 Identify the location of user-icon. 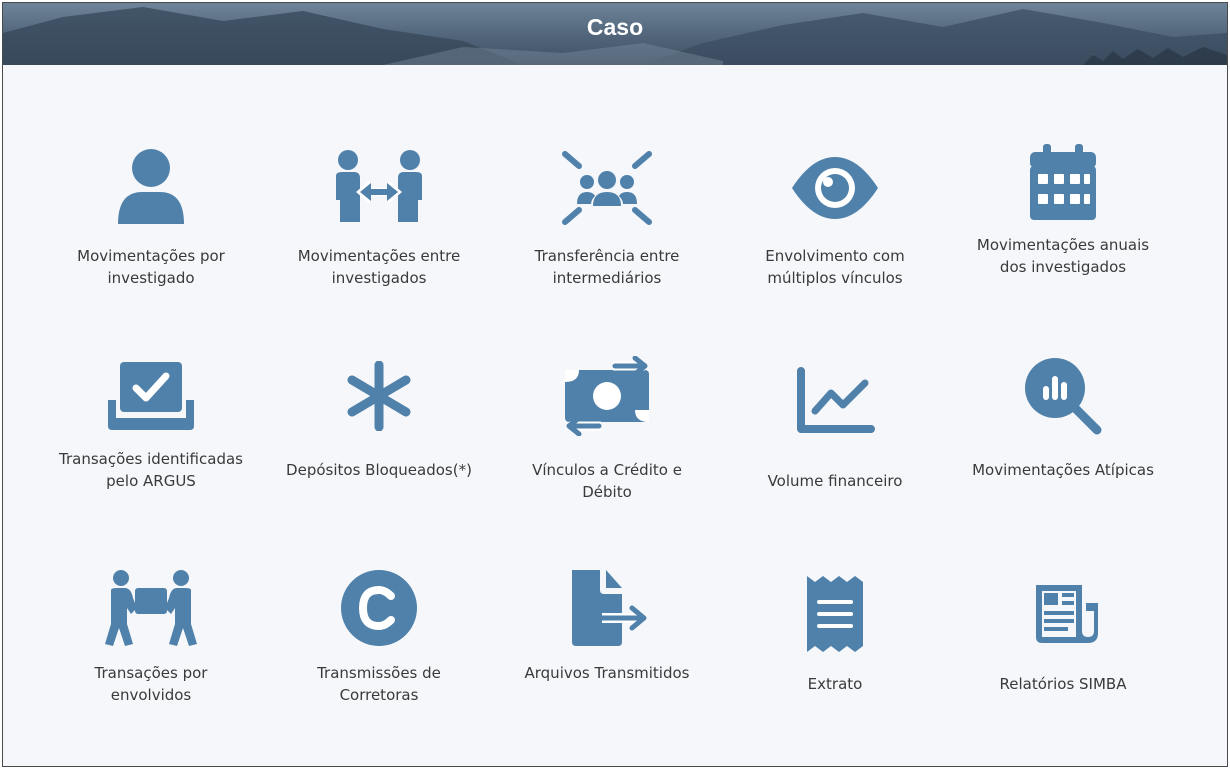
(151, 188).